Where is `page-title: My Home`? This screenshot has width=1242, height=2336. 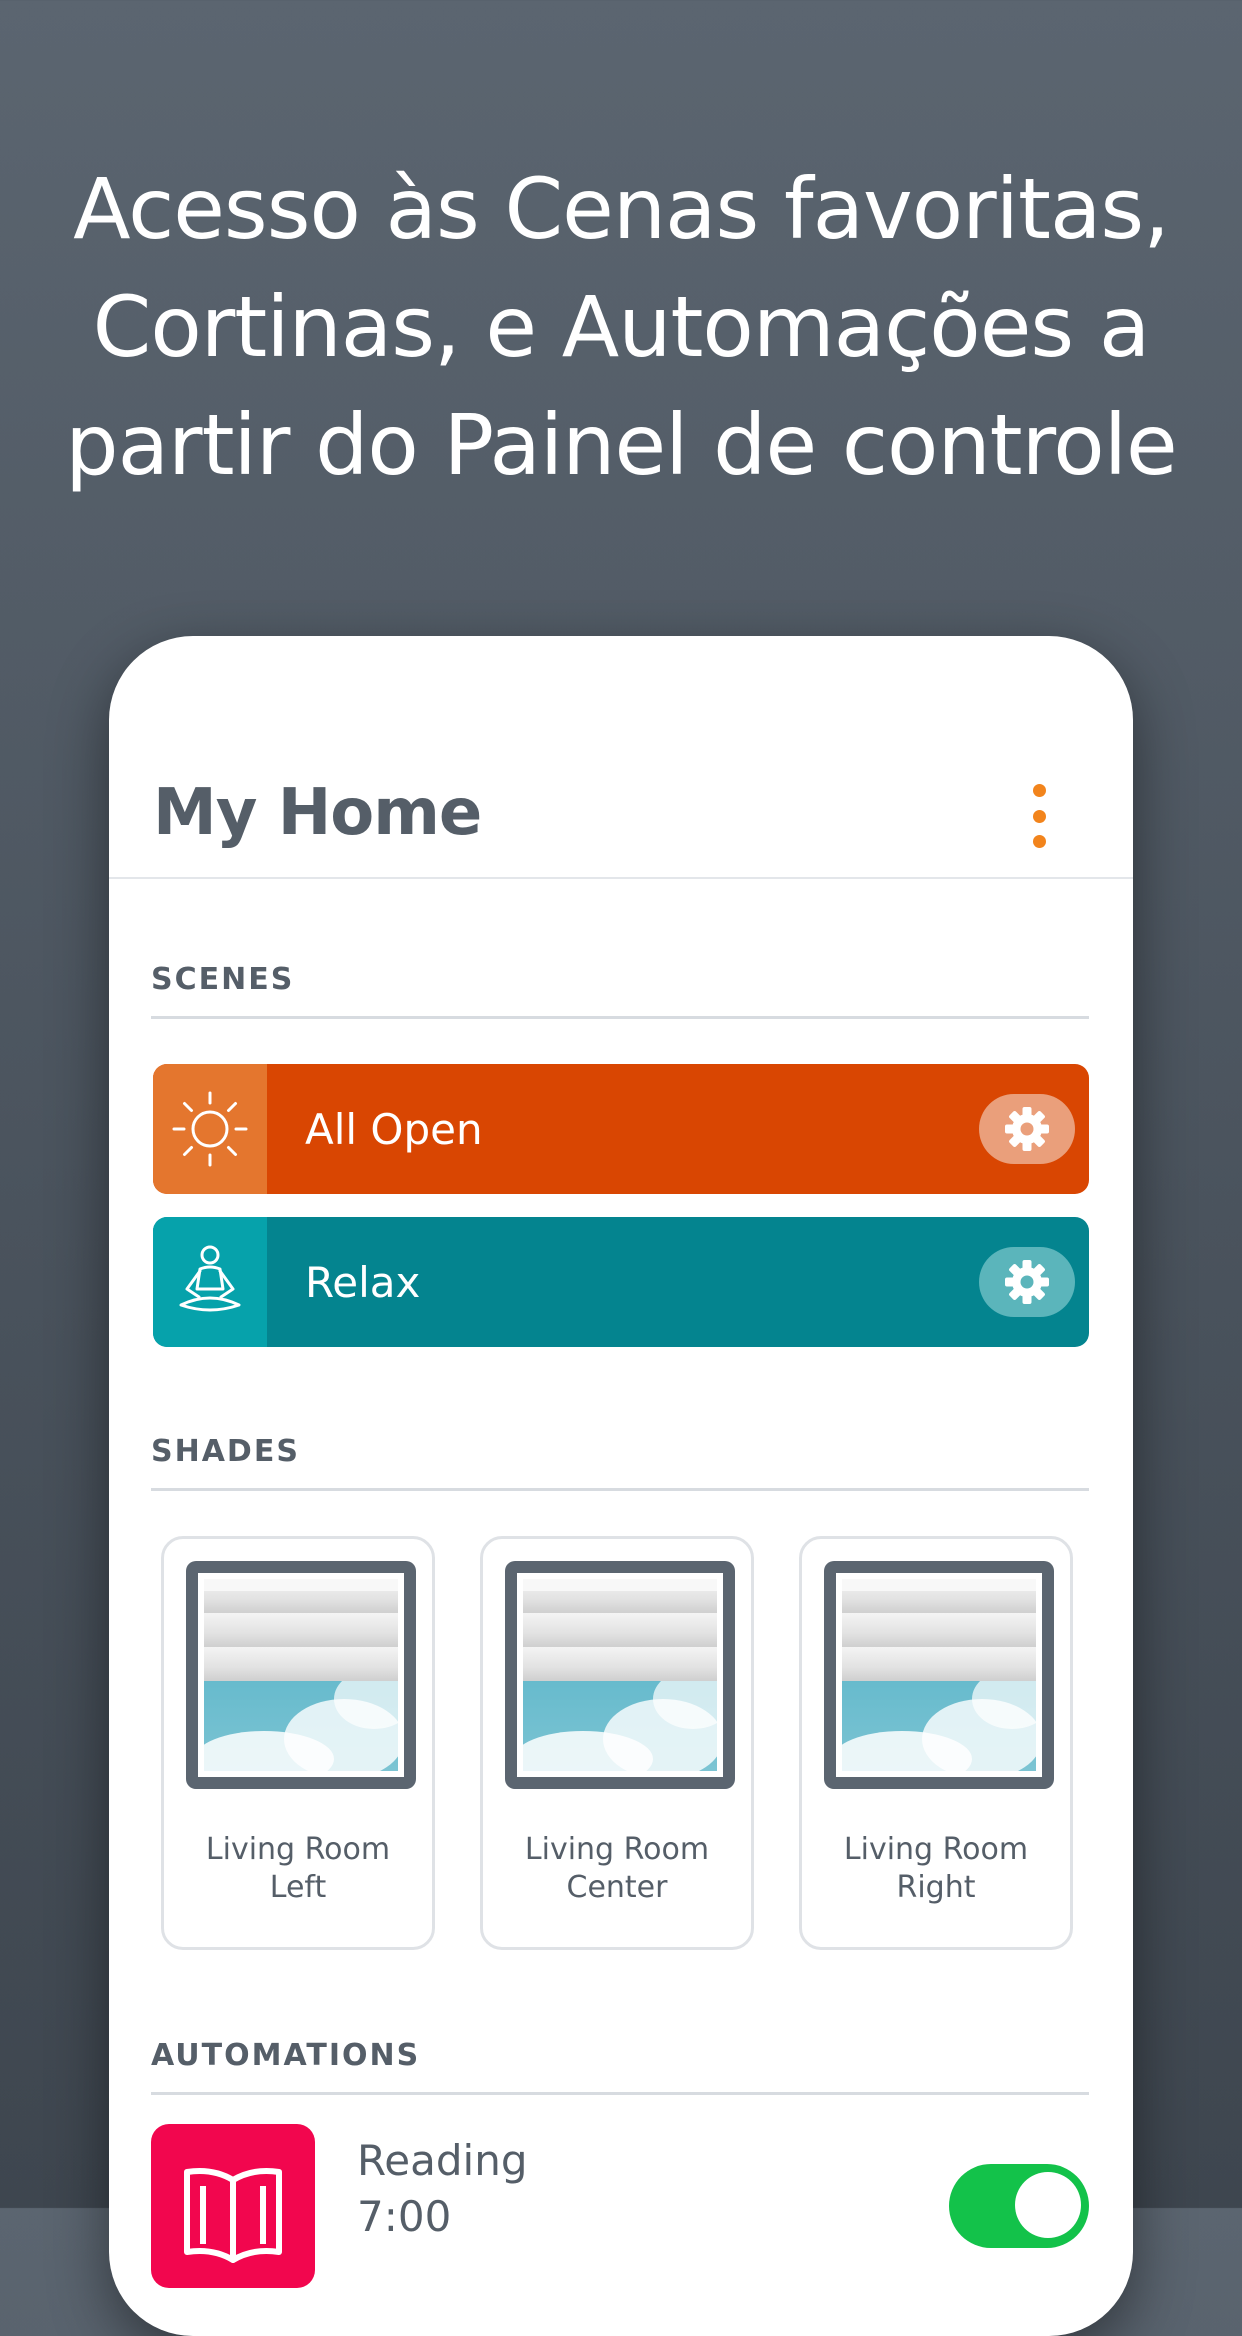
page-title: My Home is located at coordinates (317, 813).